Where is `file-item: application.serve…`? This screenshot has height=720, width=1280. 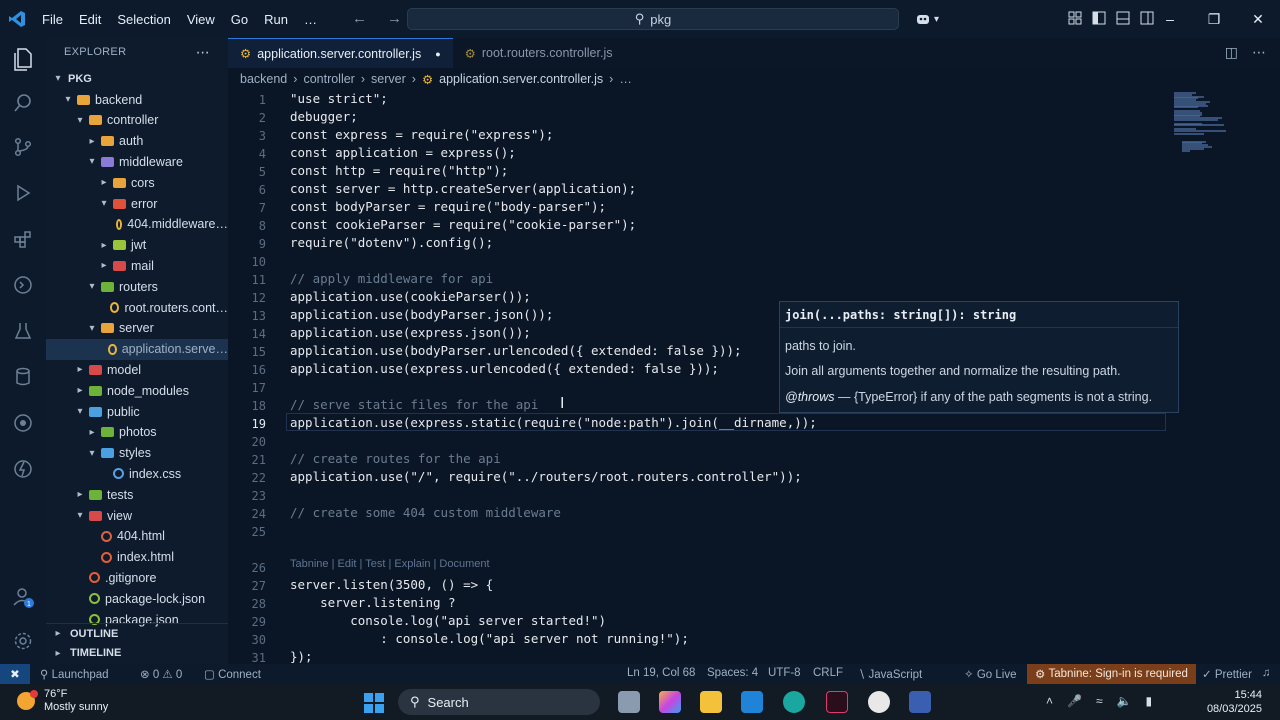 file-item: application.serve… is located at coordinates (137, 349).